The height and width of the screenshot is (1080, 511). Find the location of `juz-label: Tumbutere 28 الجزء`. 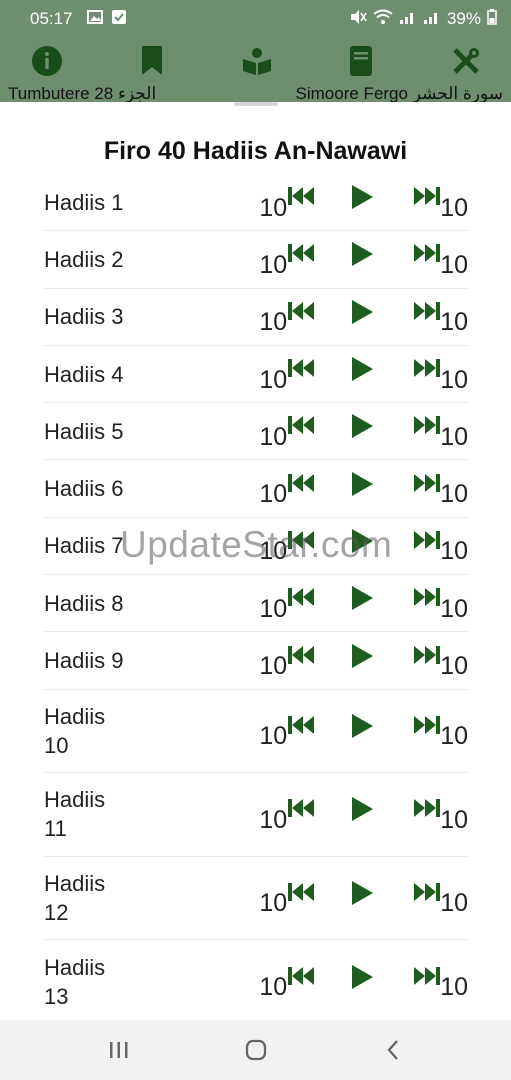

juz-label: Tumbutere 28 الجزء is located at coordinates (82, 93).